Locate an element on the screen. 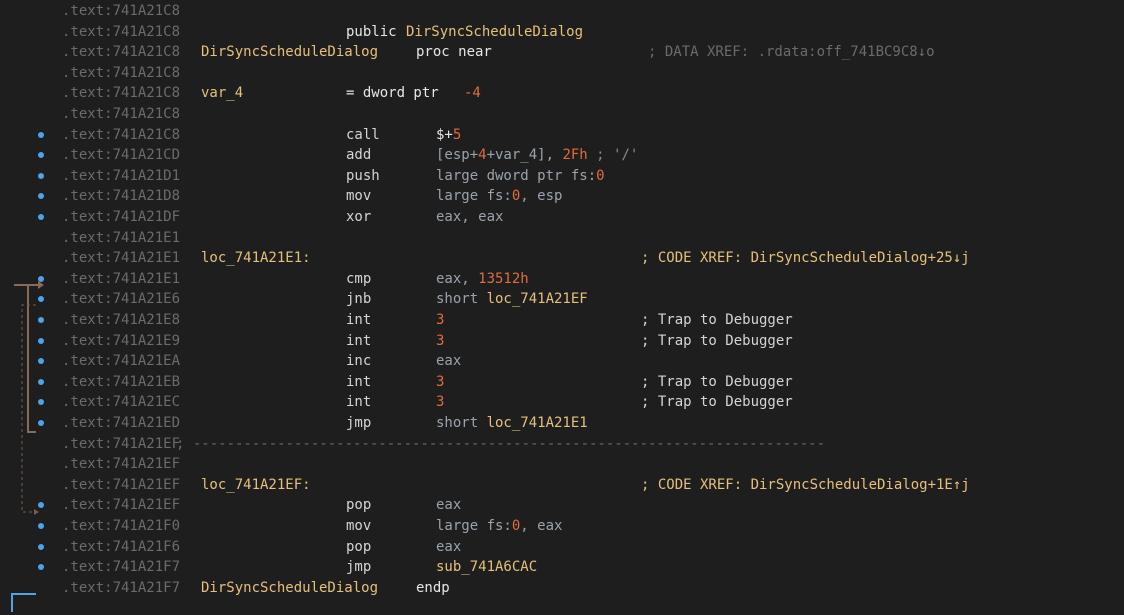  jnb-arrow is located at coordinates (29, 408).